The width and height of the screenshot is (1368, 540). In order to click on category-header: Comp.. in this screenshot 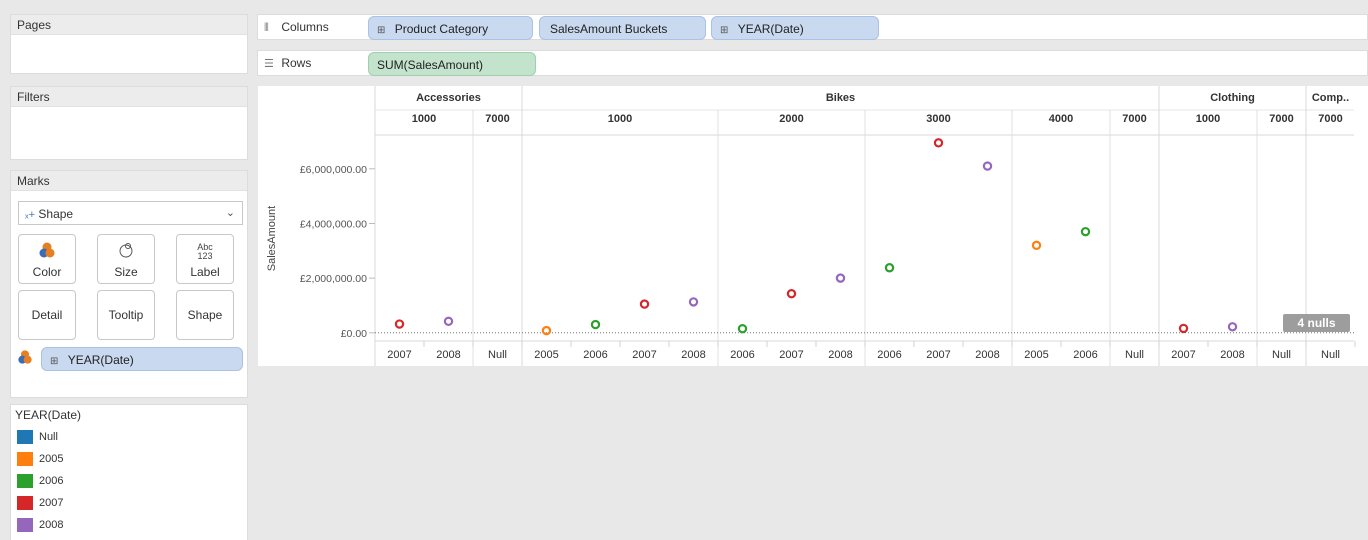, I will do `click(1330, 98)`.